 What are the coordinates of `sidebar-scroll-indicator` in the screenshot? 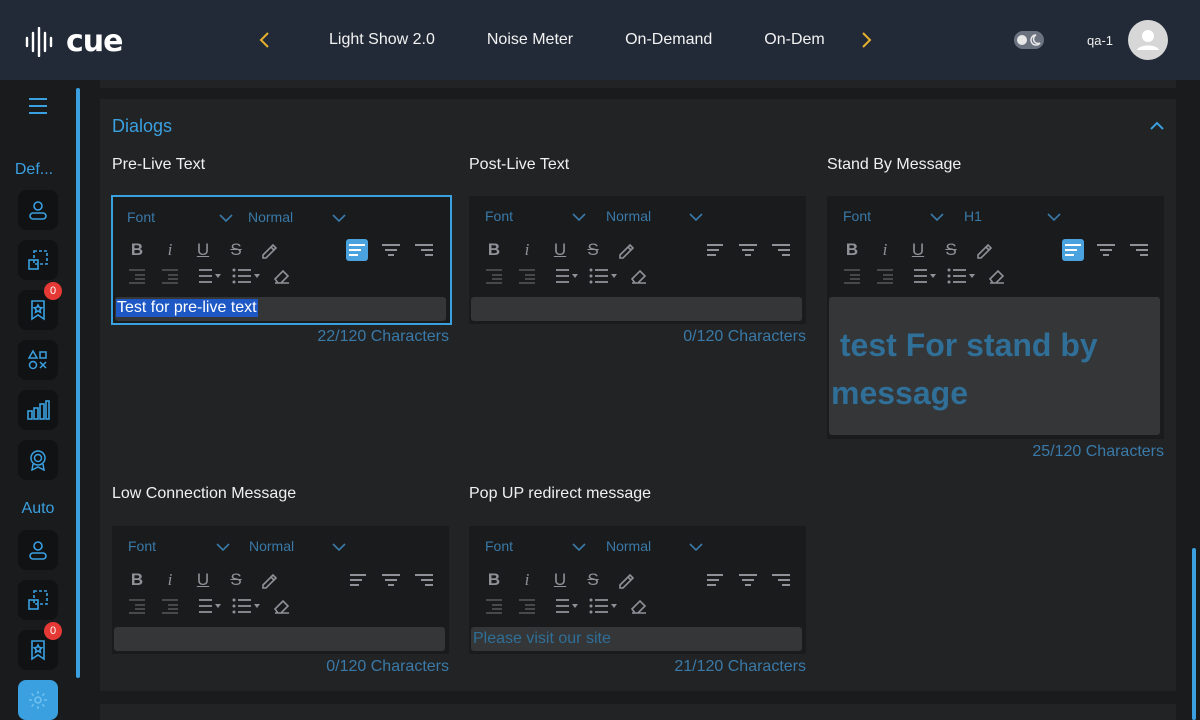 It's located at (78, 383).